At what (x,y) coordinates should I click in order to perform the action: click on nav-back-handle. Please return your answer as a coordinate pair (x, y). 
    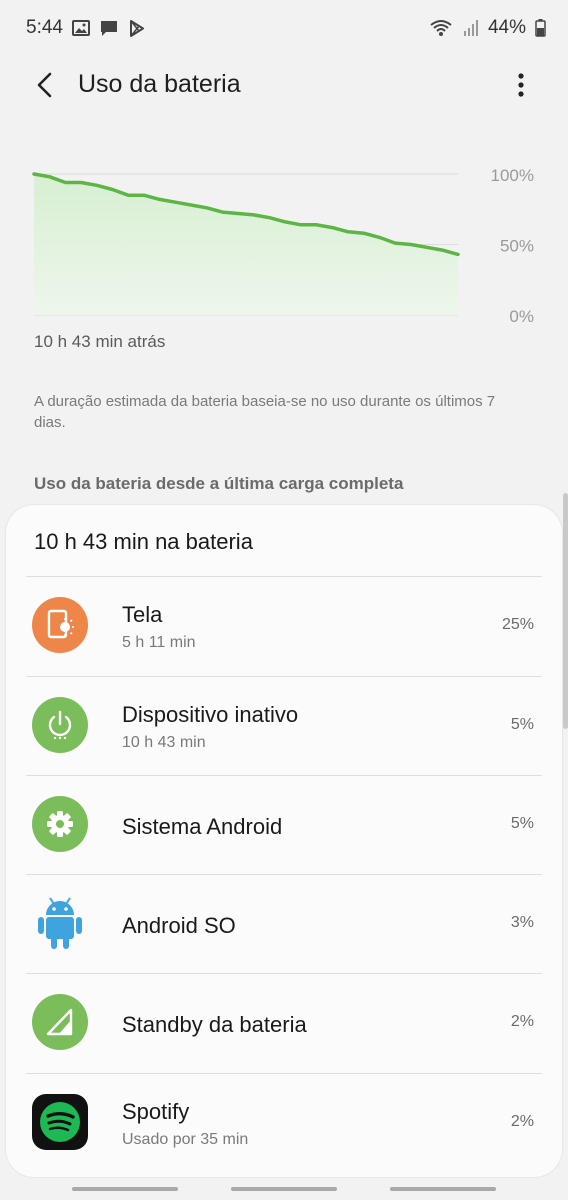
    Looking at the image, I should click on (443, 1189).